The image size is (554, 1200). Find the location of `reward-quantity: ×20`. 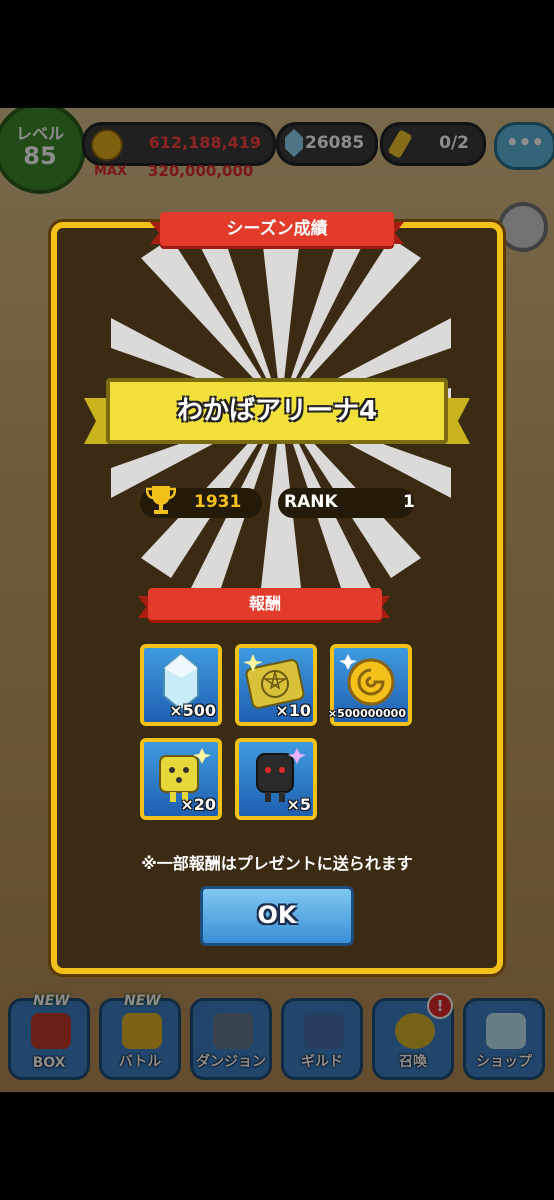

reward-quantity: ×20 is located at coordinates (198, 804).